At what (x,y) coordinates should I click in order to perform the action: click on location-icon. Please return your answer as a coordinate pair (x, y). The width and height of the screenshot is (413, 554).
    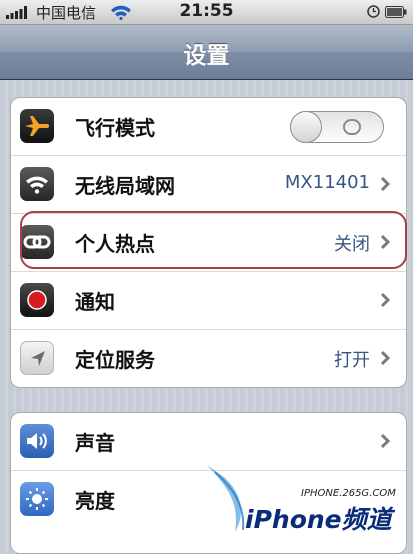
    Looking at the image, I should click on (37, 358).